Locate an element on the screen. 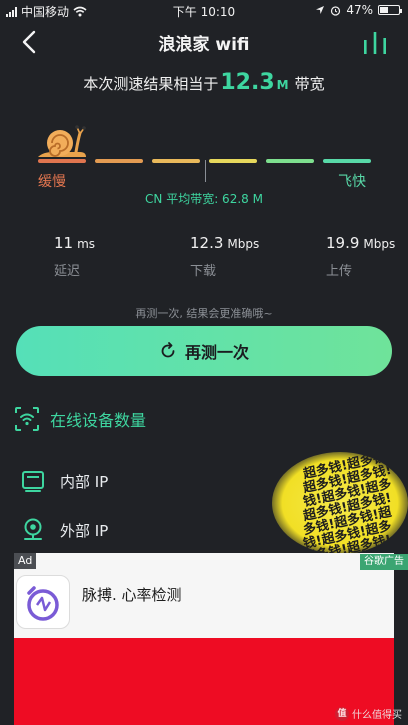  result-unit: M is located at coordinates (282, 85).